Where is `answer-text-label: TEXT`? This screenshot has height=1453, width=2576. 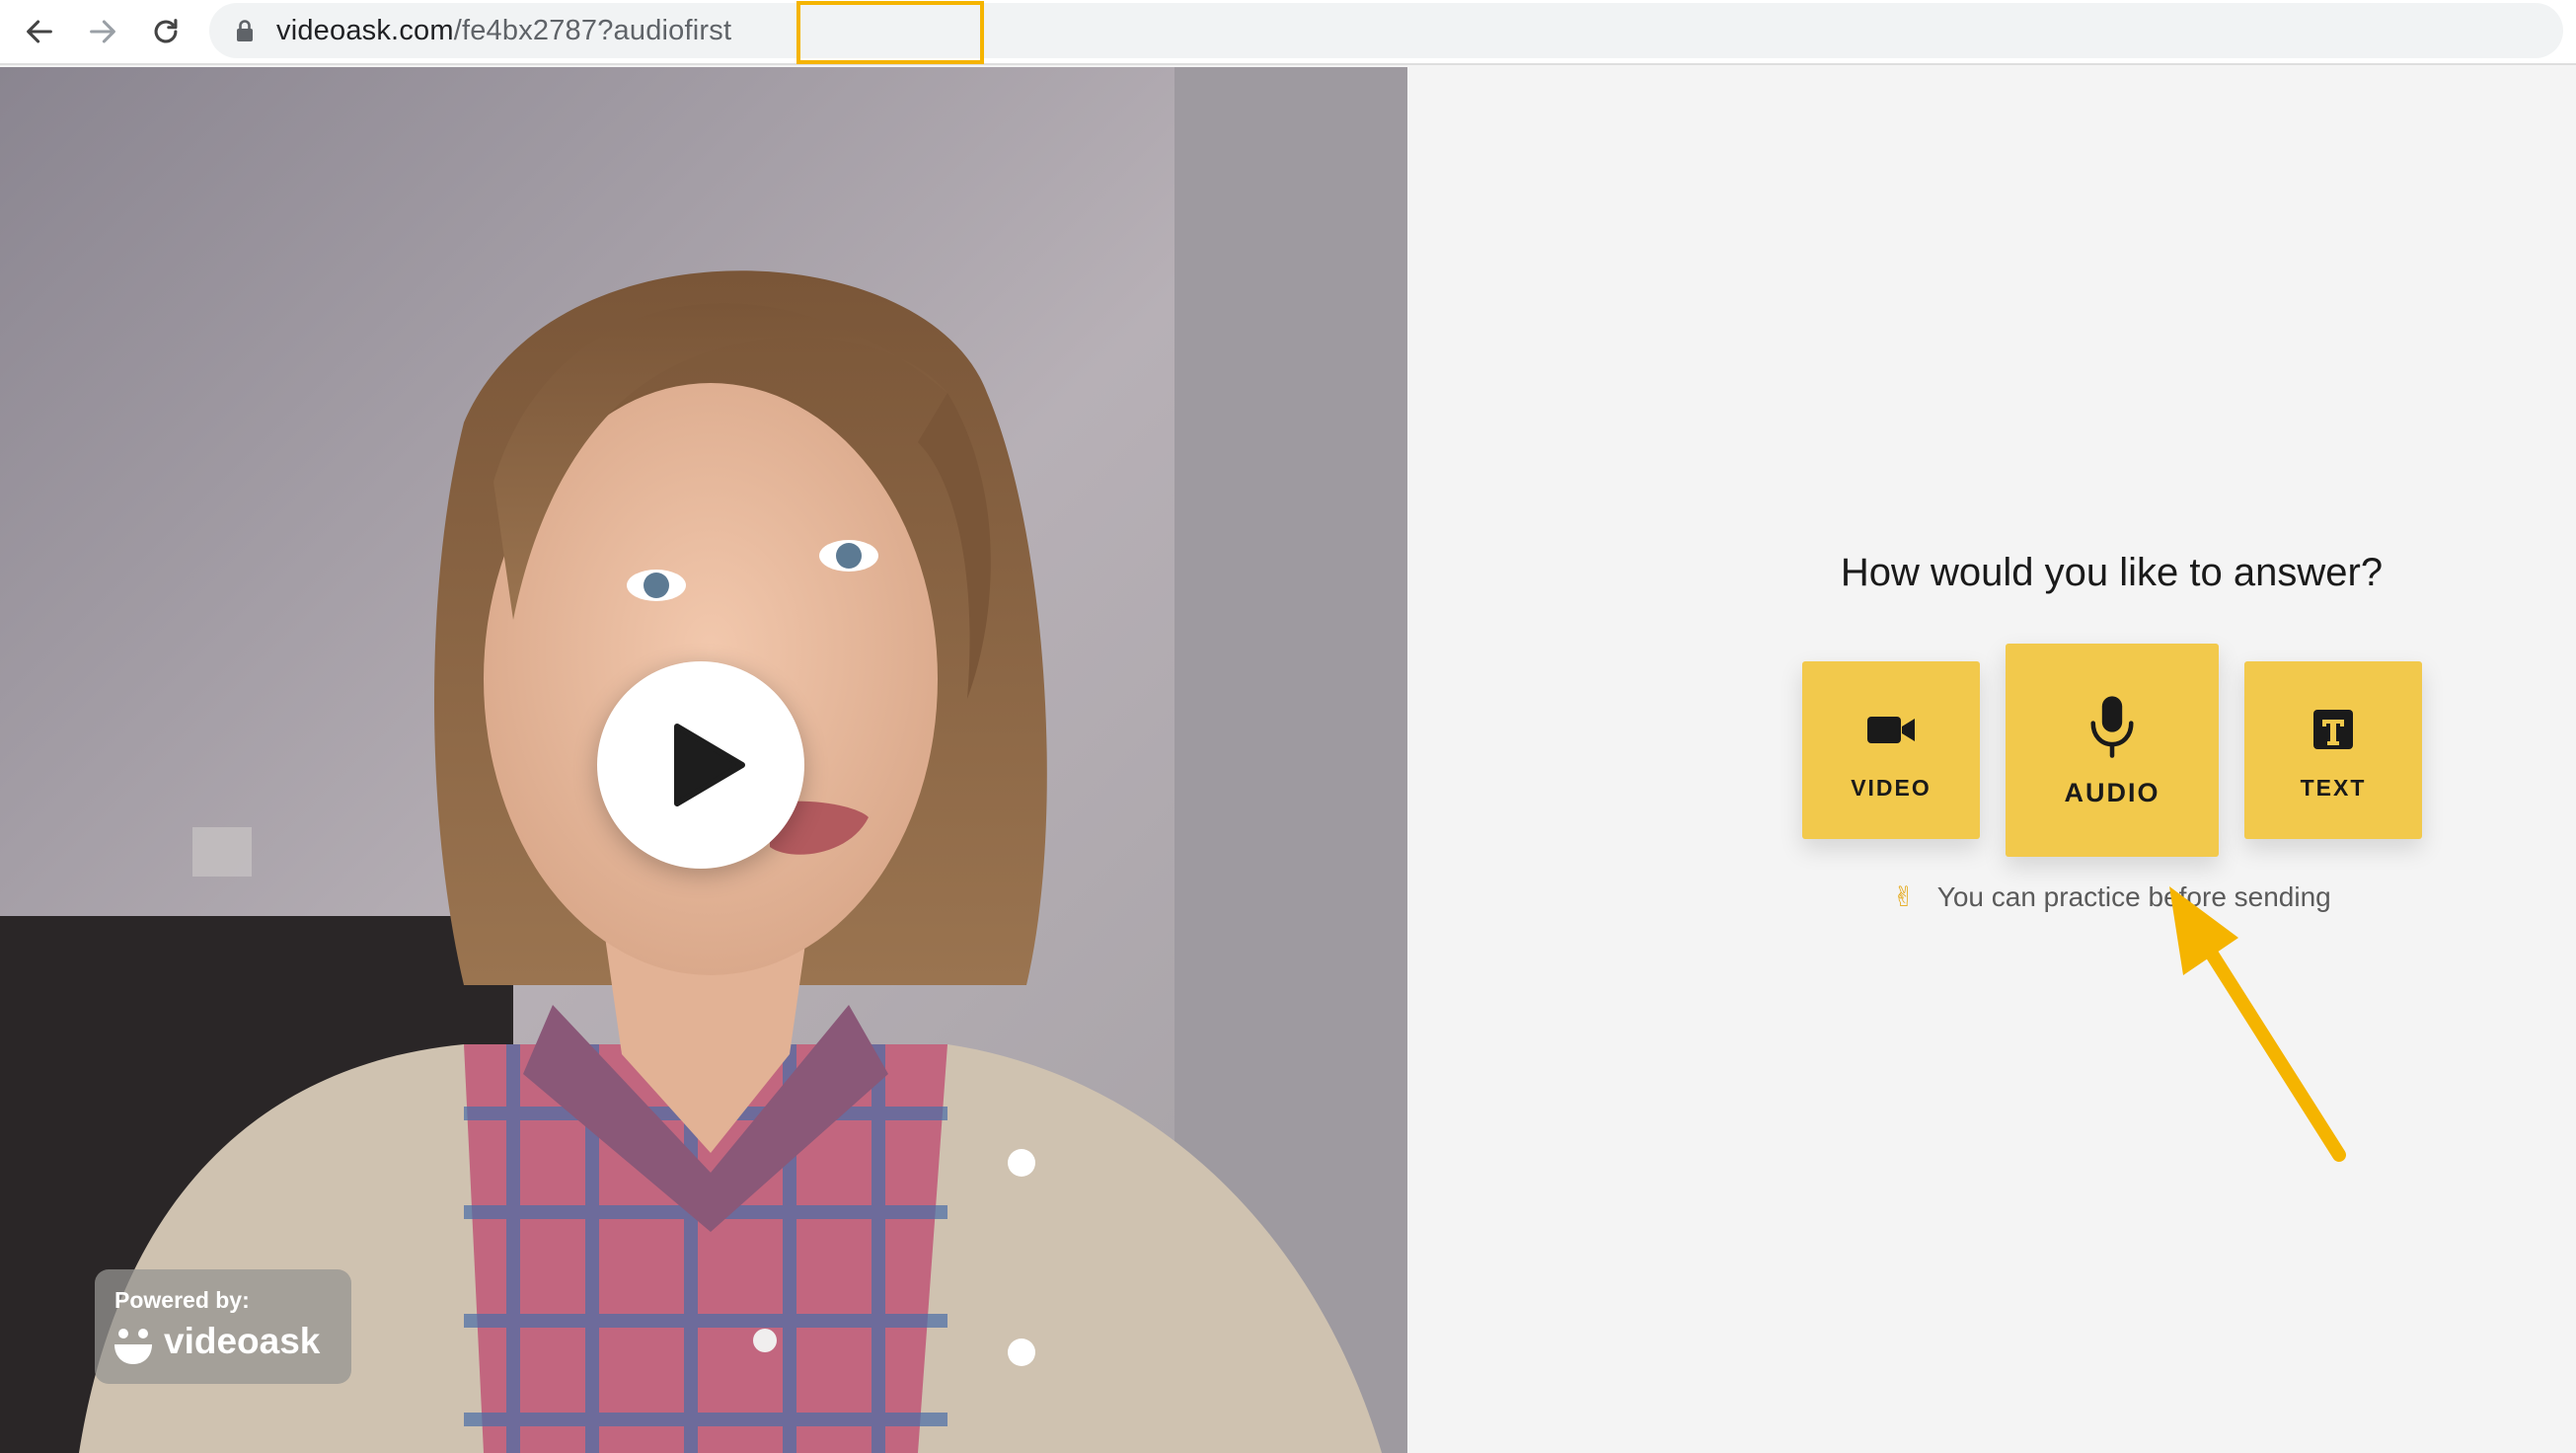 answer-text-label: TEXT is located at coordinates (2333, 787).